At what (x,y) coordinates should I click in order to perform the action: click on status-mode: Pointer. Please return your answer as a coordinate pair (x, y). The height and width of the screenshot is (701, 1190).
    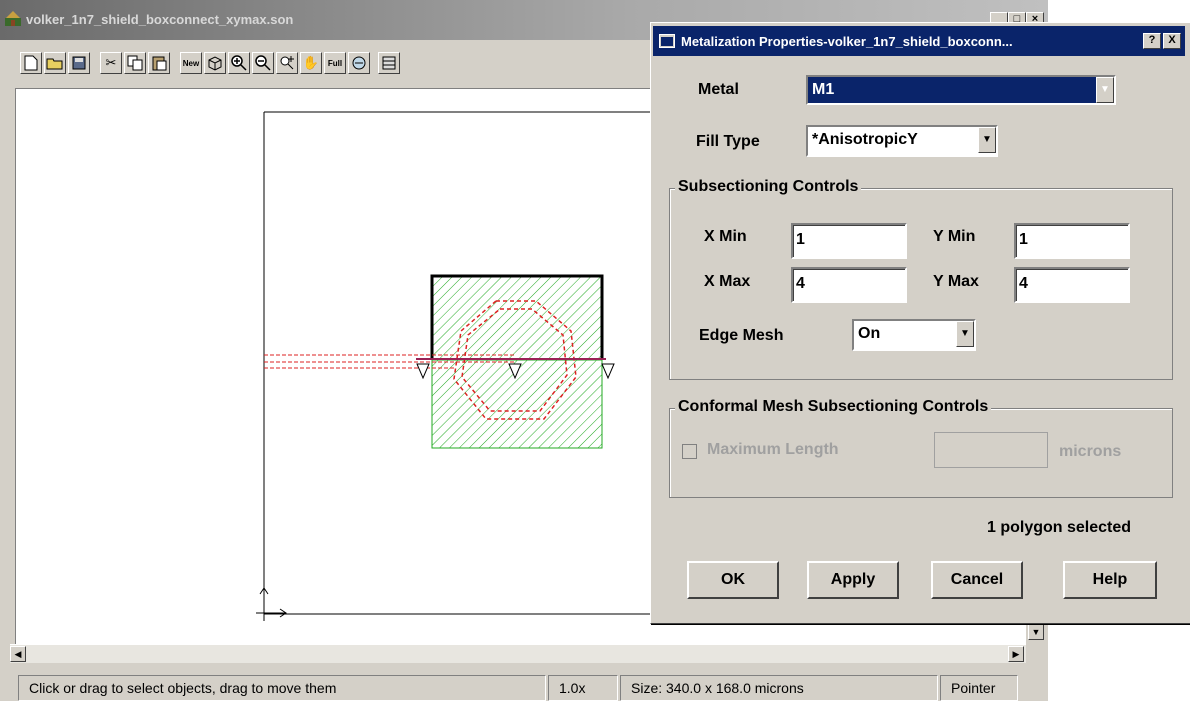
    Looking at the image, I should click on (979, 688).